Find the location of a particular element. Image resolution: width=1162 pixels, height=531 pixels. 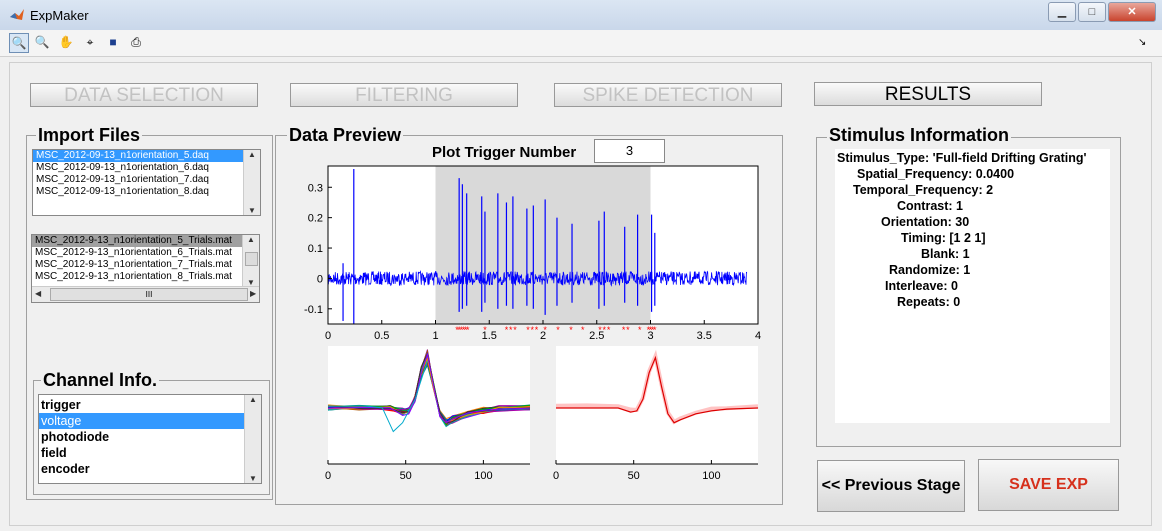

x-tick-label: 2.5 is located at coordinates (596, 336).